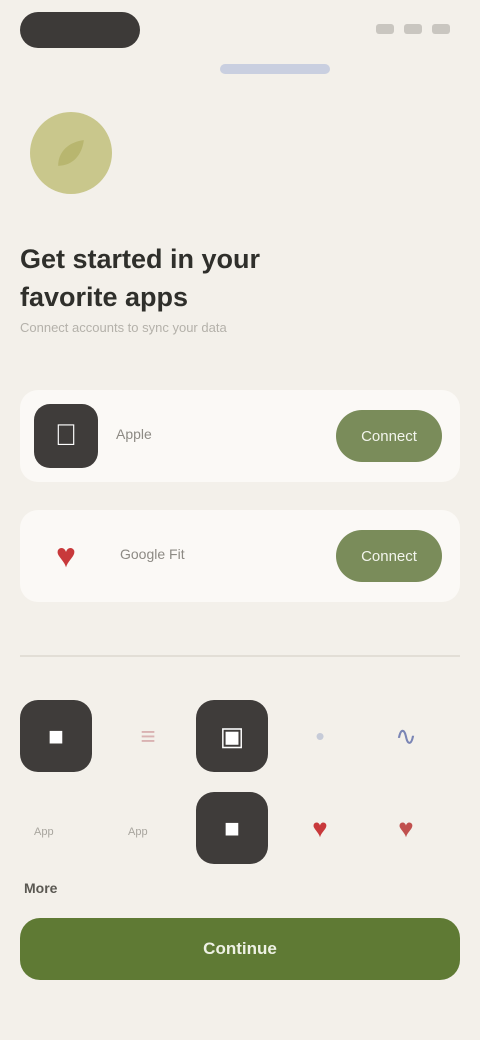  I want to click on signal-icon, so click(385, 29).